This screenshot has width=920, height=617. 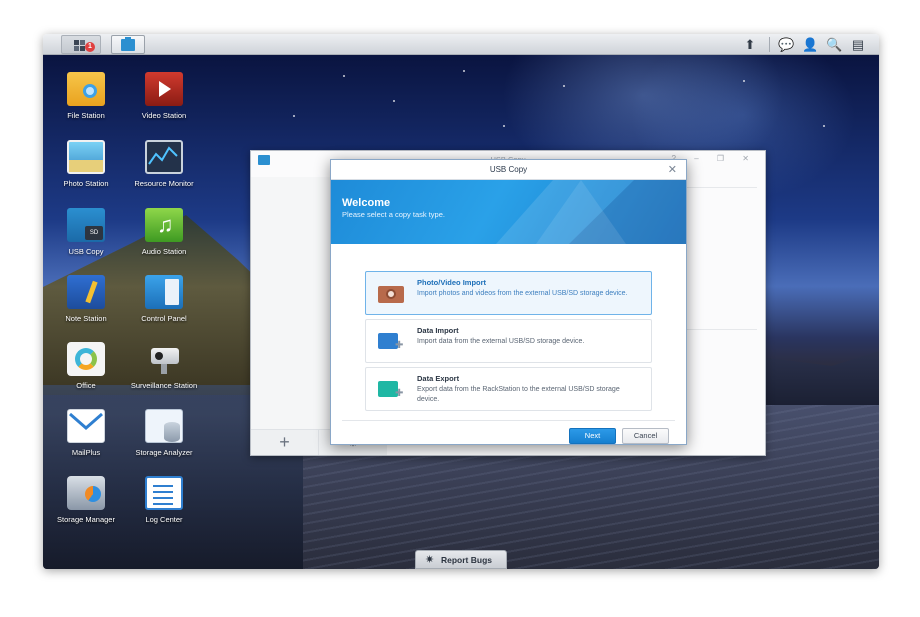 What do you see at coordinates (810, 44) in the screenshot?
I see `user-icon: 👤` at bounding box center [810, 44].